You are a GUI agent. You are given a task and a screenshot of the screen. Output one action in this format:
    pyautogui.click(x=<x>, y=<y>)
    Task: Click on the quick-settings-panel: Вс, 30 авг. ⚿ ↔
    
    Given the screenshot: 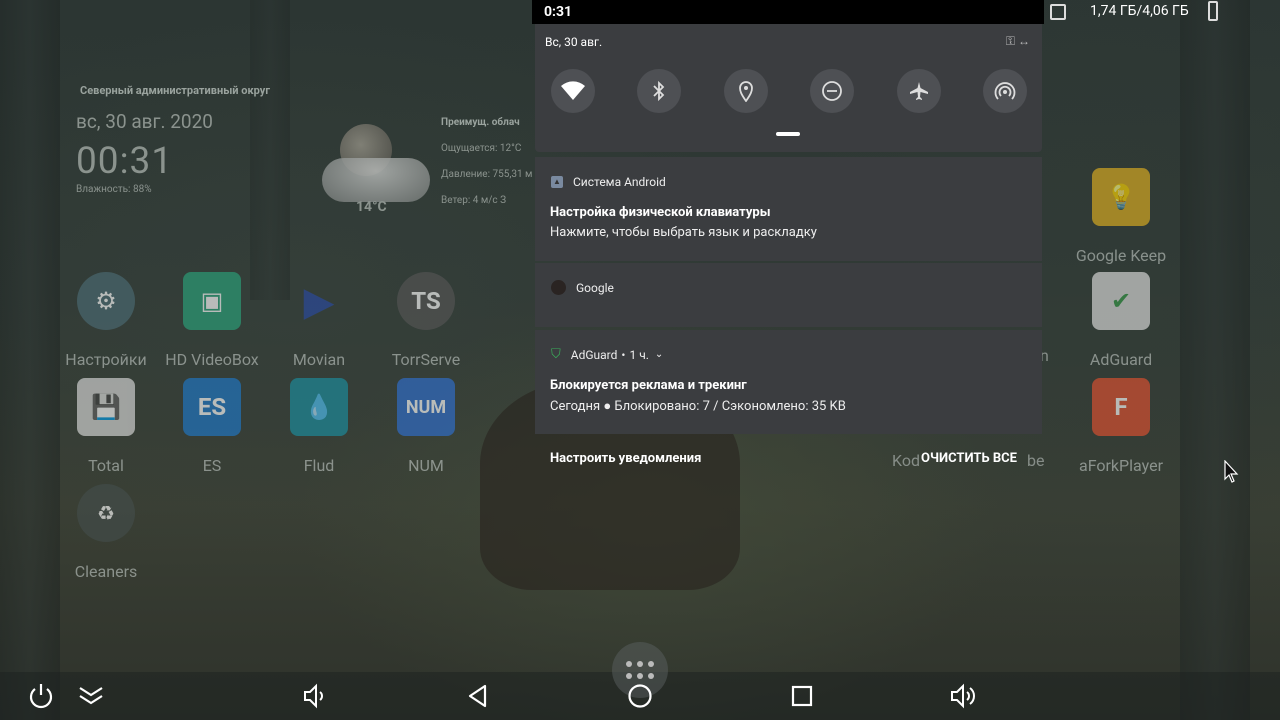 What is the action you would take?
    pyautogui.click(x=788, y=88)
    